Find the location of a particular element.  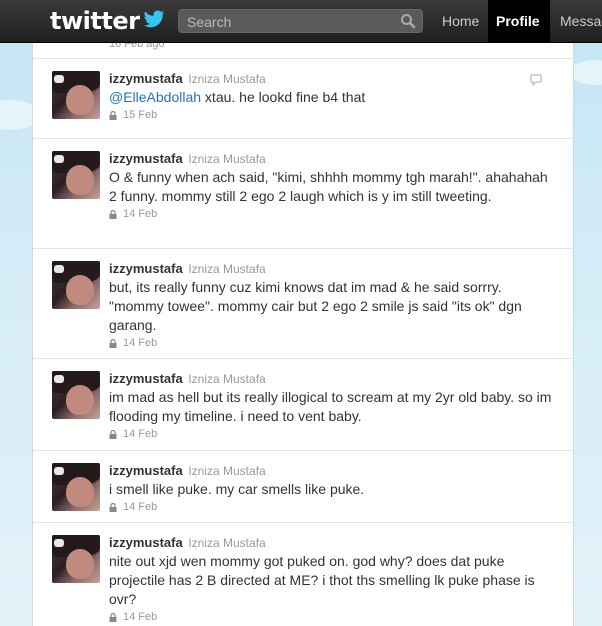

nav-messages: Messages is located at coordinates (577, 21).